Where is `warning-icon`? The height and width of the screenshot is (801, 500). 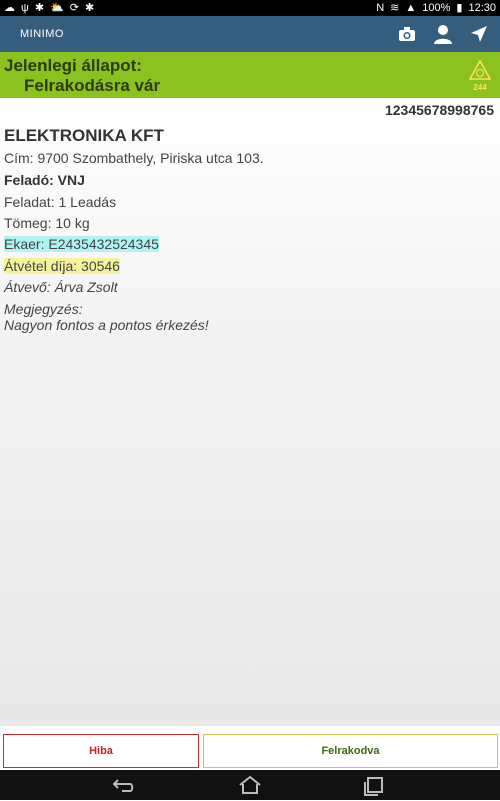 warning-icon is located at coordinates (480, 69).